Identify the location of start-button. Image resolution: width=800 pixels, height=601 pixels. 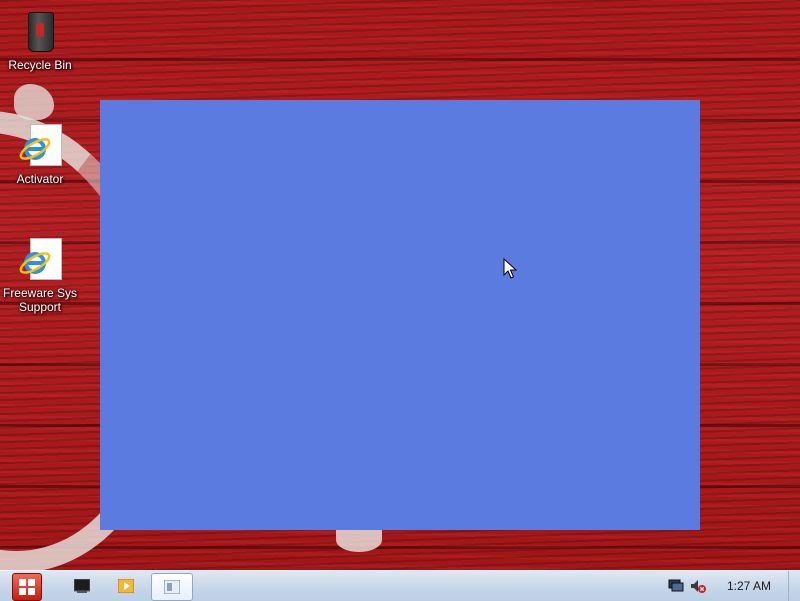
(27, 587).